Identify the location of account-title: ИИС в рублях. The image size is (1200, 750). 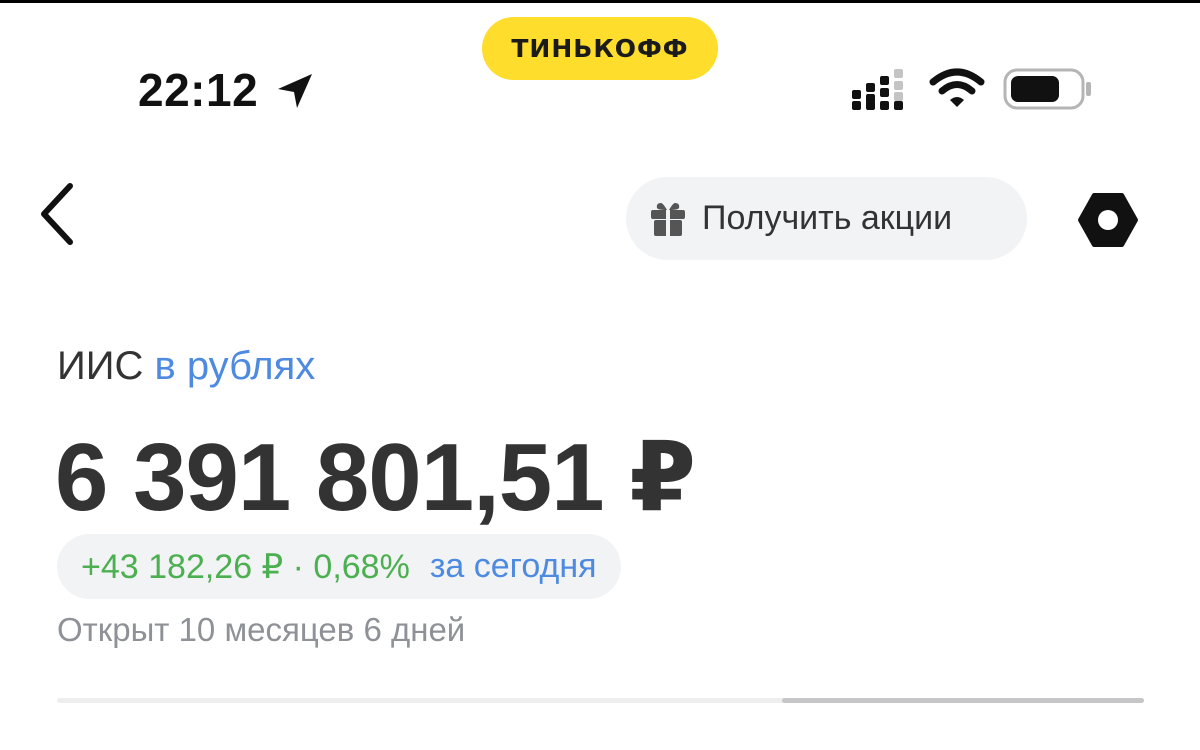
(186, 366).